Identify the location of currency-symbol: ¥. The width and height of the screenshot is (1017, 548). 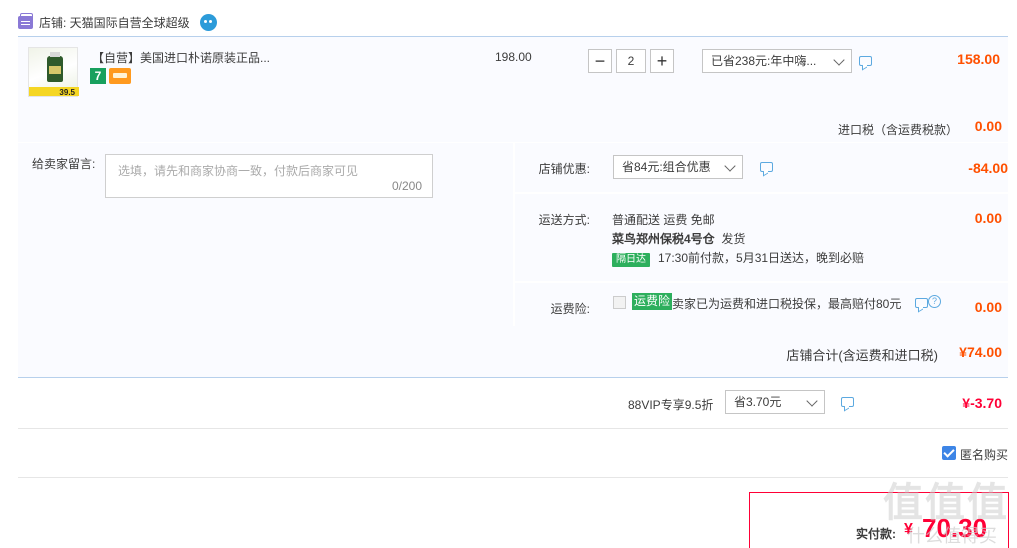
(908, 529).